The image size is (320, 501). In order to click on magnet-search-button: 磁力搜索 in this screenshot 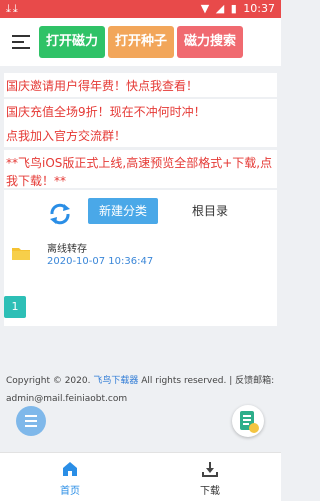, I will do `click(210, 42)`.